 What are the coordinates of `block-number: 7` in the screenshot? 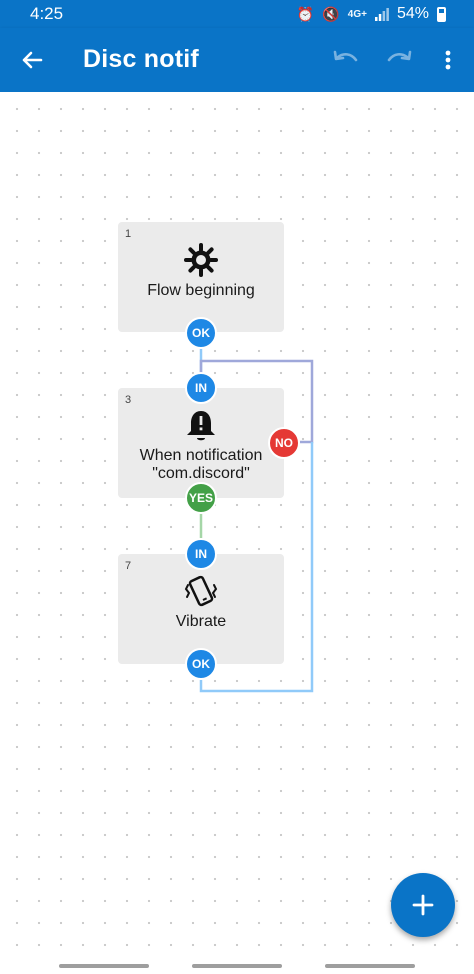 It's located at (128, 566).